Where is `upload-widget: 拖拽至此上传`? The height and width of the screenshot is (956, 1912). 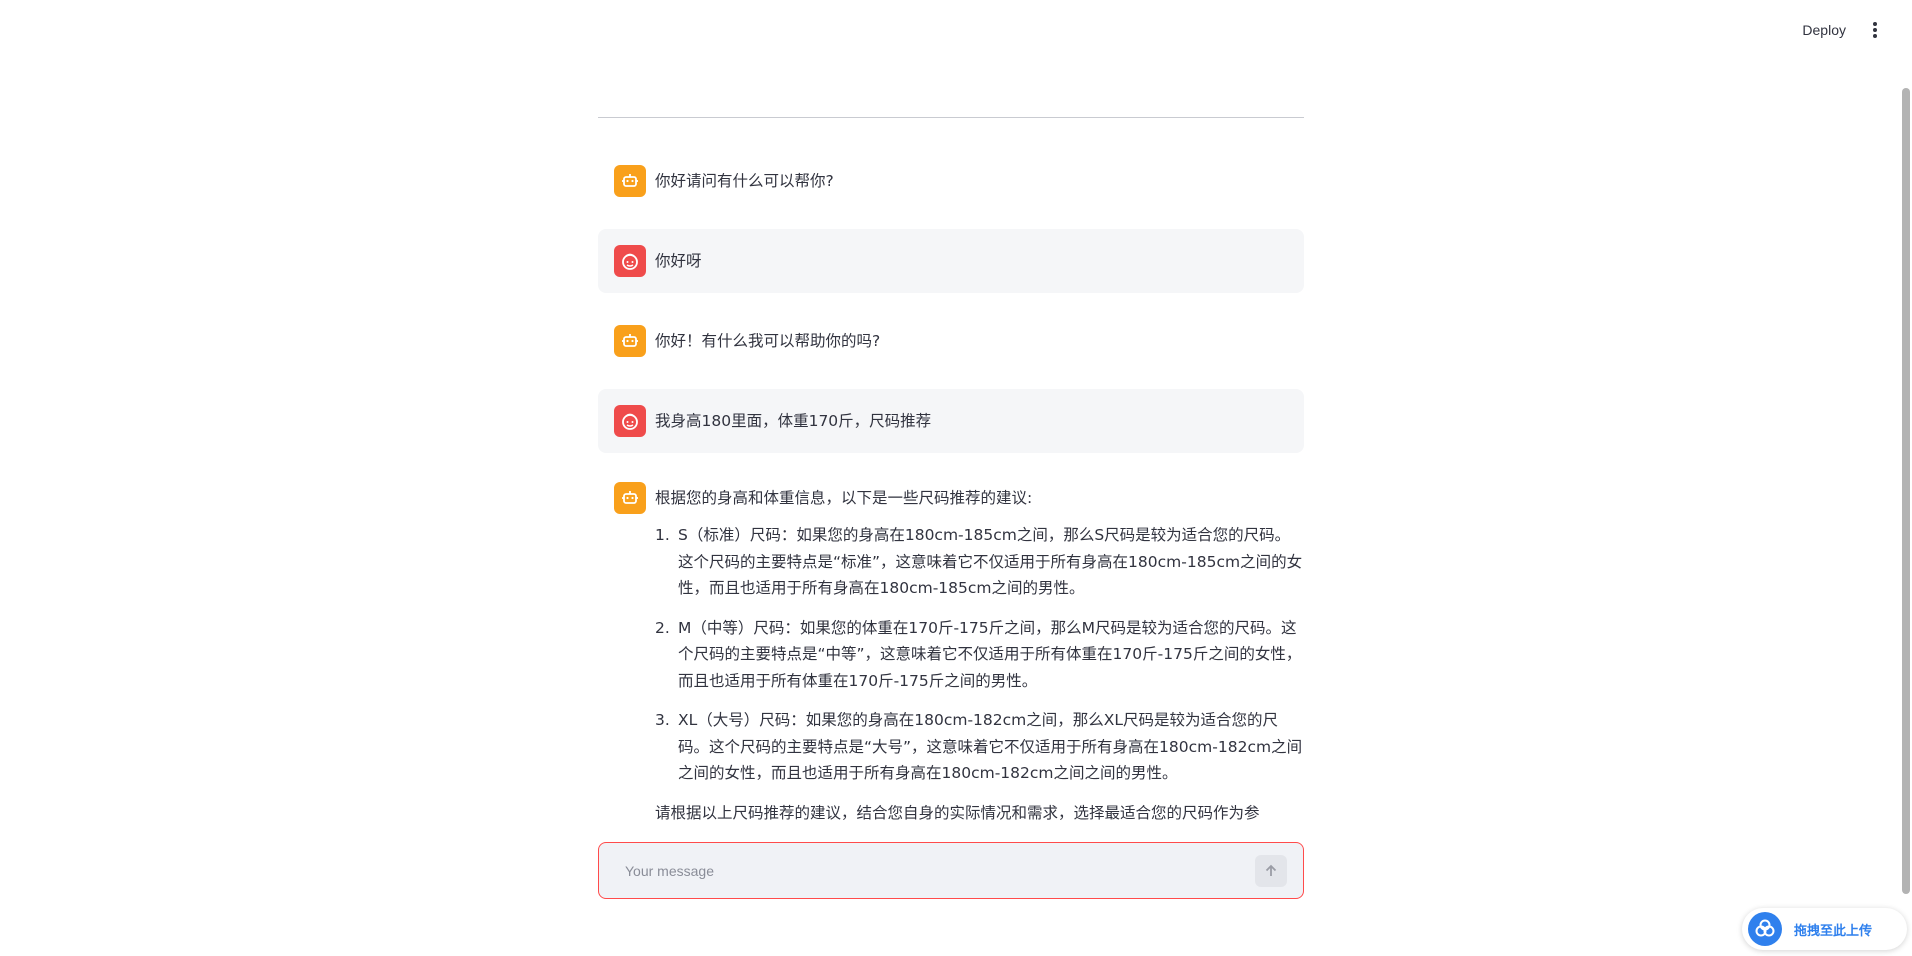
upload-widget: 拖拽至此上传 is located at coordinates (1824, 929).